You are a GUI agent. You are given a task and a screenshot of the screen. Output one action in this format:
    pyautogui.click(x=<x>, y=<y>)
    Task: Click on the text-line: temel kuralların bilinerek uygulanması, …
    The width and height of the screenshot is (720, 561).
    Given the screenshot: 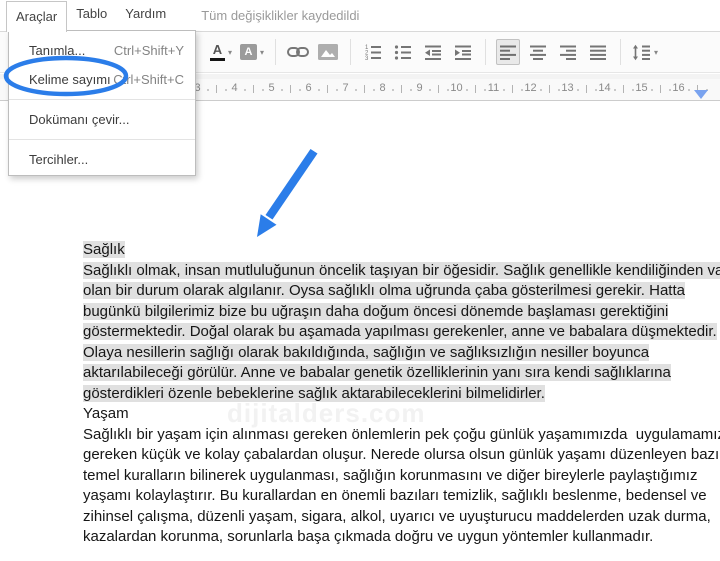 What is the action you would take?
    pyautogui.click(x=401, y=476)
    